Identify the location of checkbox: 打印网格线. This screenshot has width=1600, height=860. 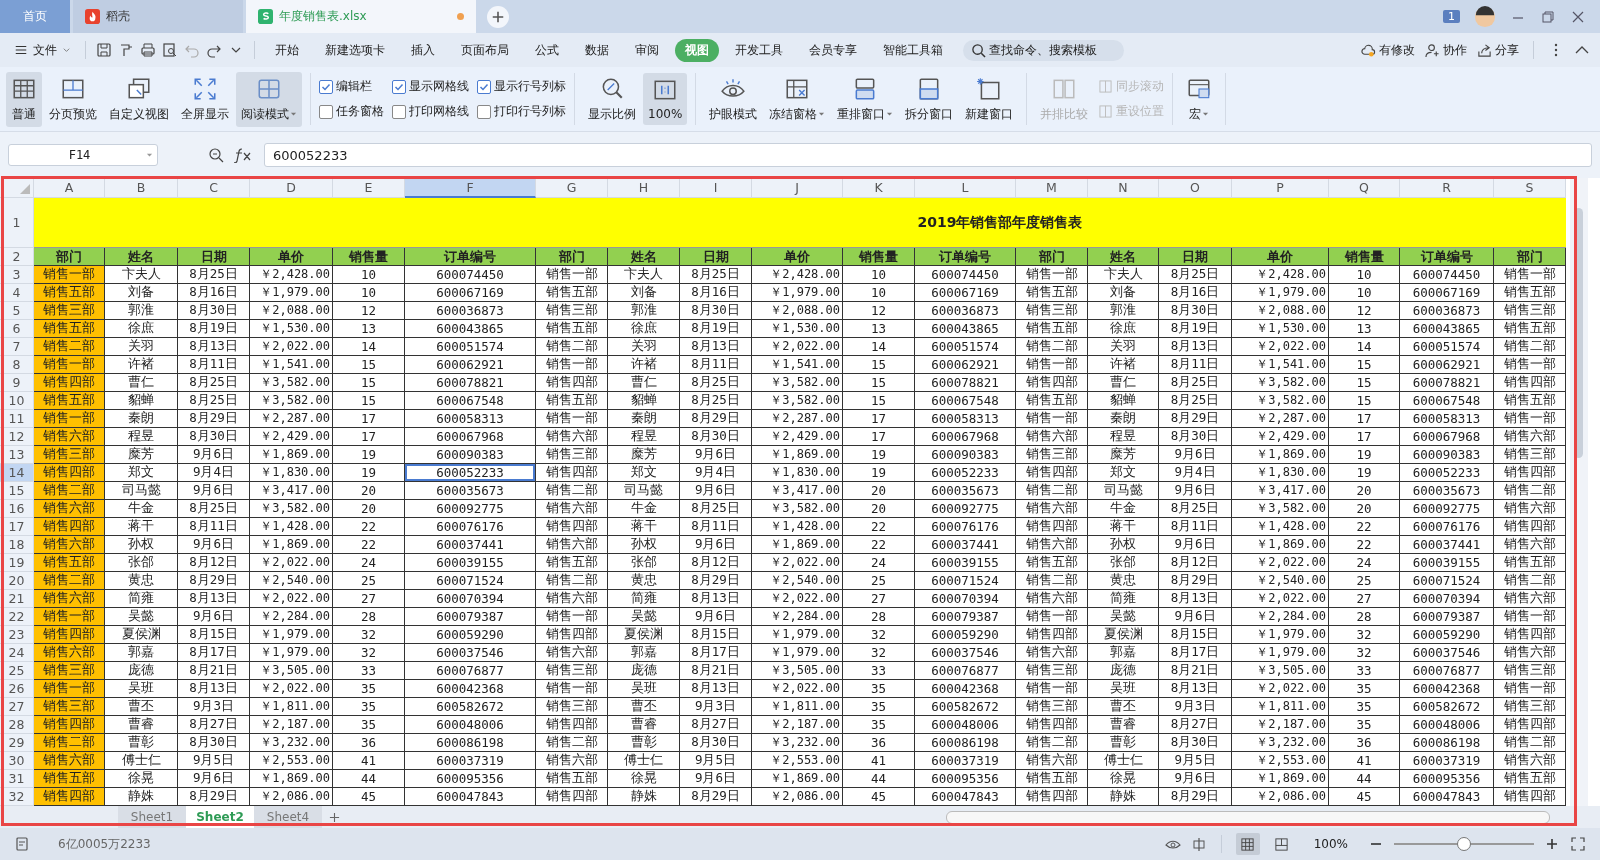
(430, 111).